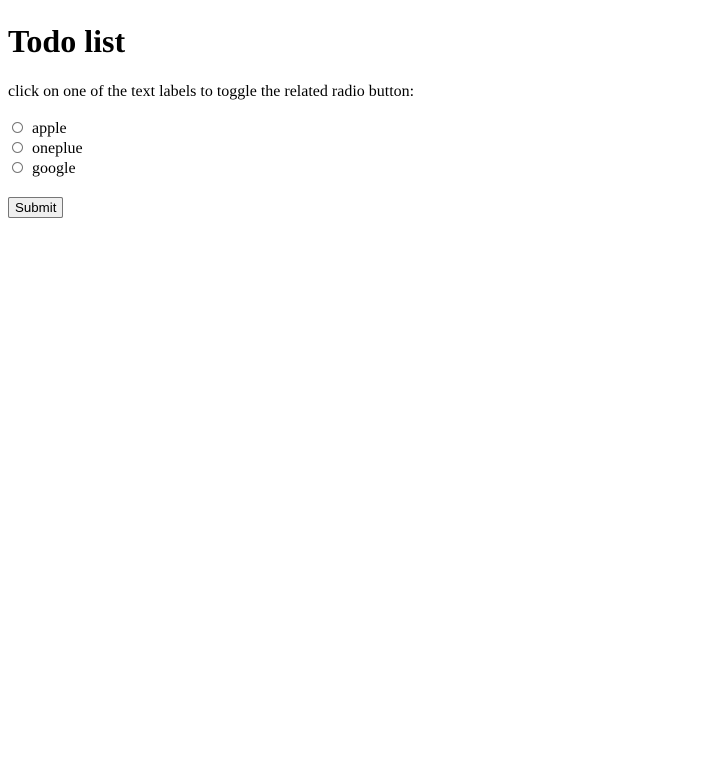 The width and height of the screenshot is (725, 770). What do you see at coordinates (17, 167) in the screenshot?
I see `radio-google` at bounding box center [17, 167].